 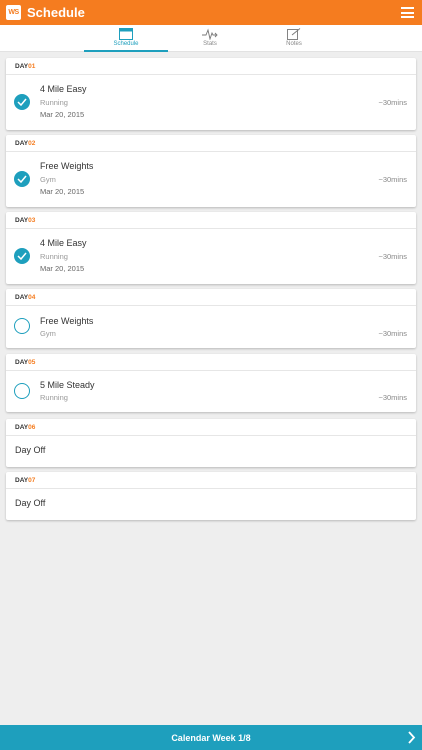 What do you see at coordinates (210, 44) in the screenshot?
I see `tab-label: Stats` at bounding box center [210, 44].